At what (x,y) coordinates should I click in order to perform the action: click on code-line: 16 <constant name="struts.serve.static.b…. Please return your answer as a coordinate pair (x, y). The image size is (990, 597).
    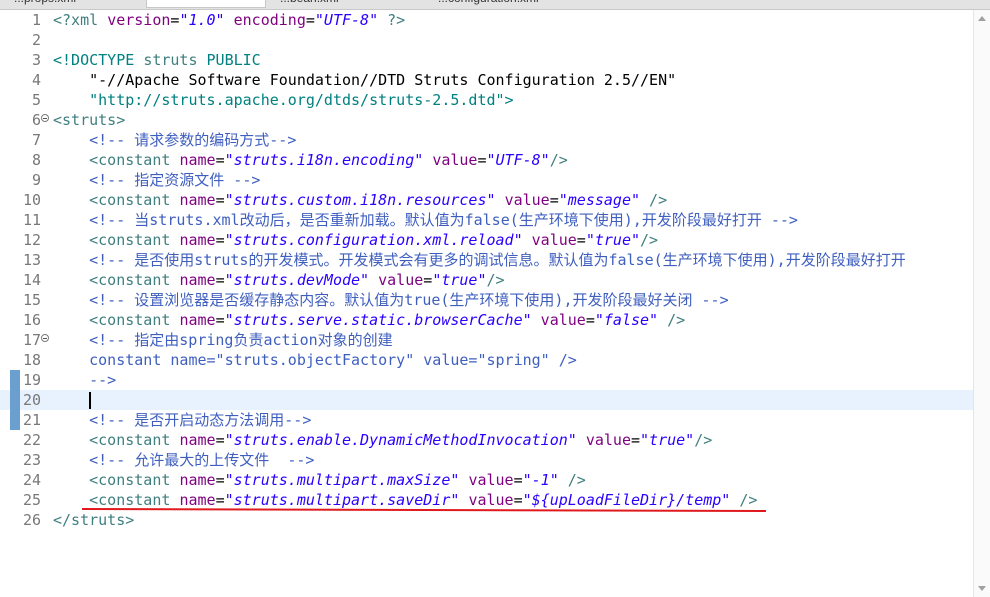
    Looking at the image, I should click on (486, 320).